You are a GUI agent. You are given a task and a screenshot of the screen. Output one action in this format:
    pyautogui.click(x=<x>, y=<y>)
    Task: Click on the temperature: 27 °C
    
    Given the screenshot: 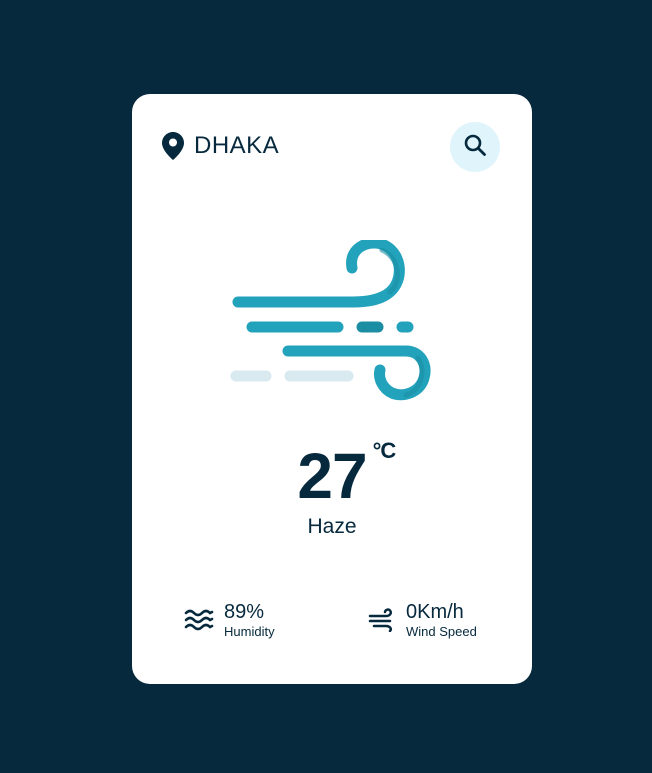 What is the action you would take?
    pyautogui.click(x=346, y=475)
    